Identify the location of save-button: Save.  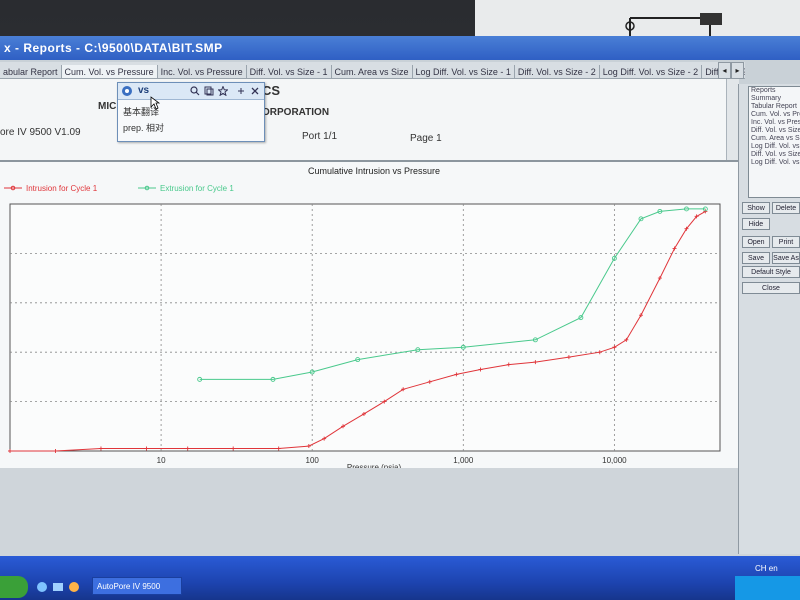
(756, 258).